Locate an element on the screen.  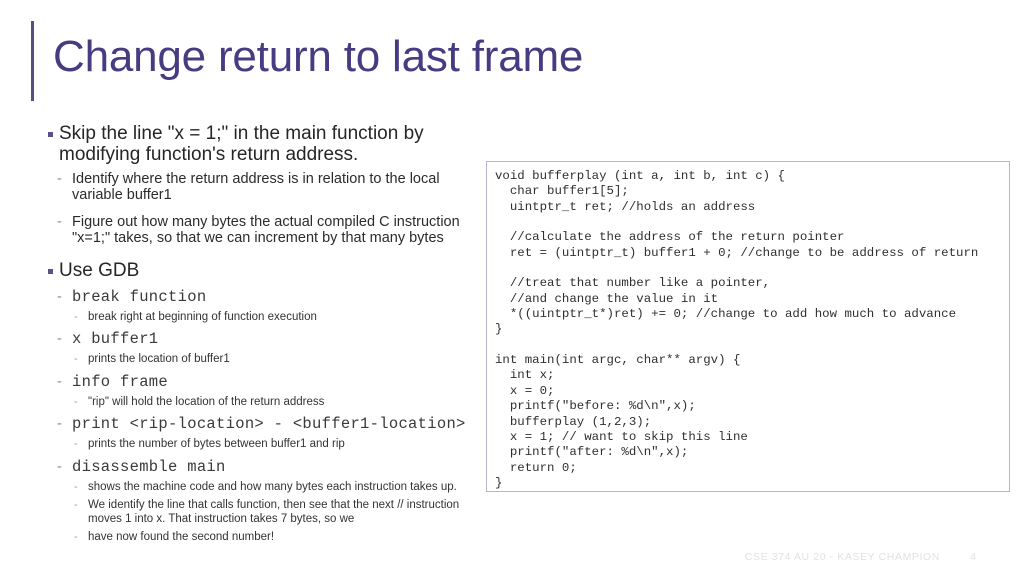
bullet-level-2: -x buffer1 is located at coordinates (264, 339).